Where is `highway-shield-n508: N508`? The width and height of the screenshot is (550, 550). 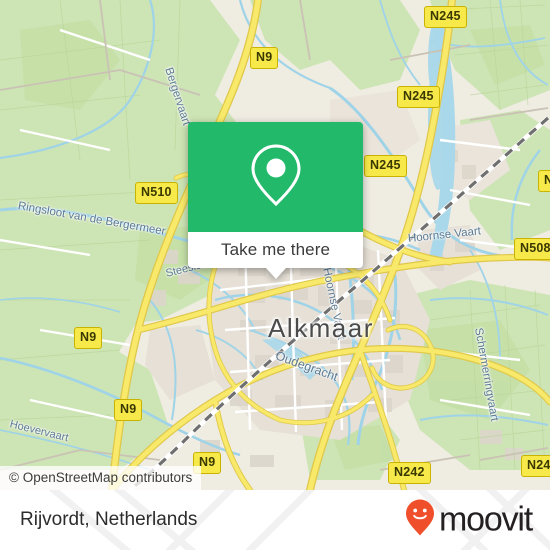 highway-shield-n508: N508 is located at coordinates (532, 249).